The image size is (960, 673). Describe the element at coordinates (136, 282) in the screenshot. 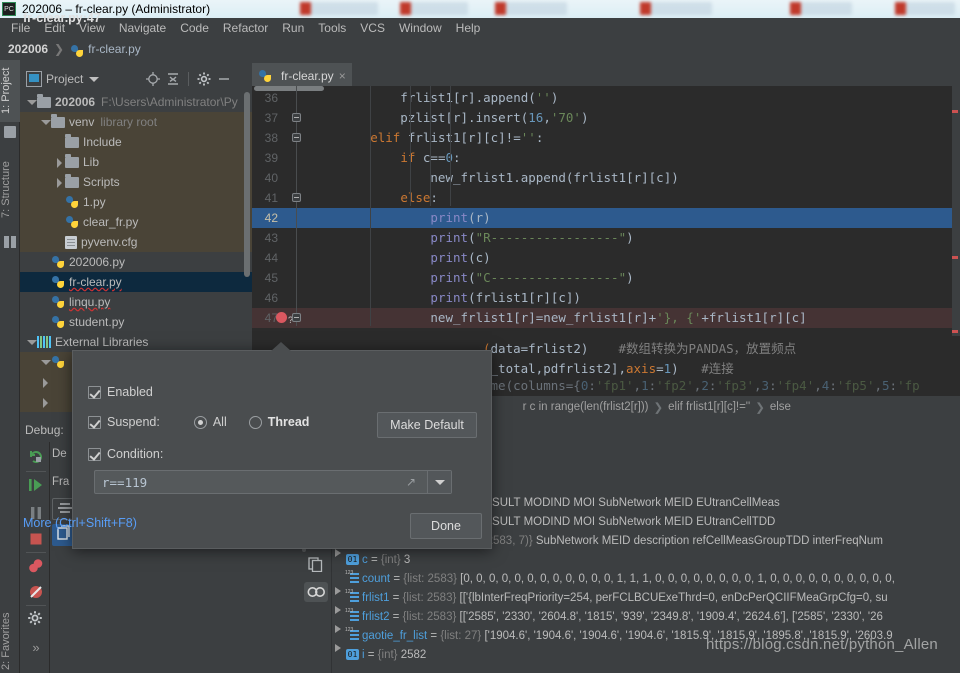

I see `tree-item: fr-clear.py` at that location.